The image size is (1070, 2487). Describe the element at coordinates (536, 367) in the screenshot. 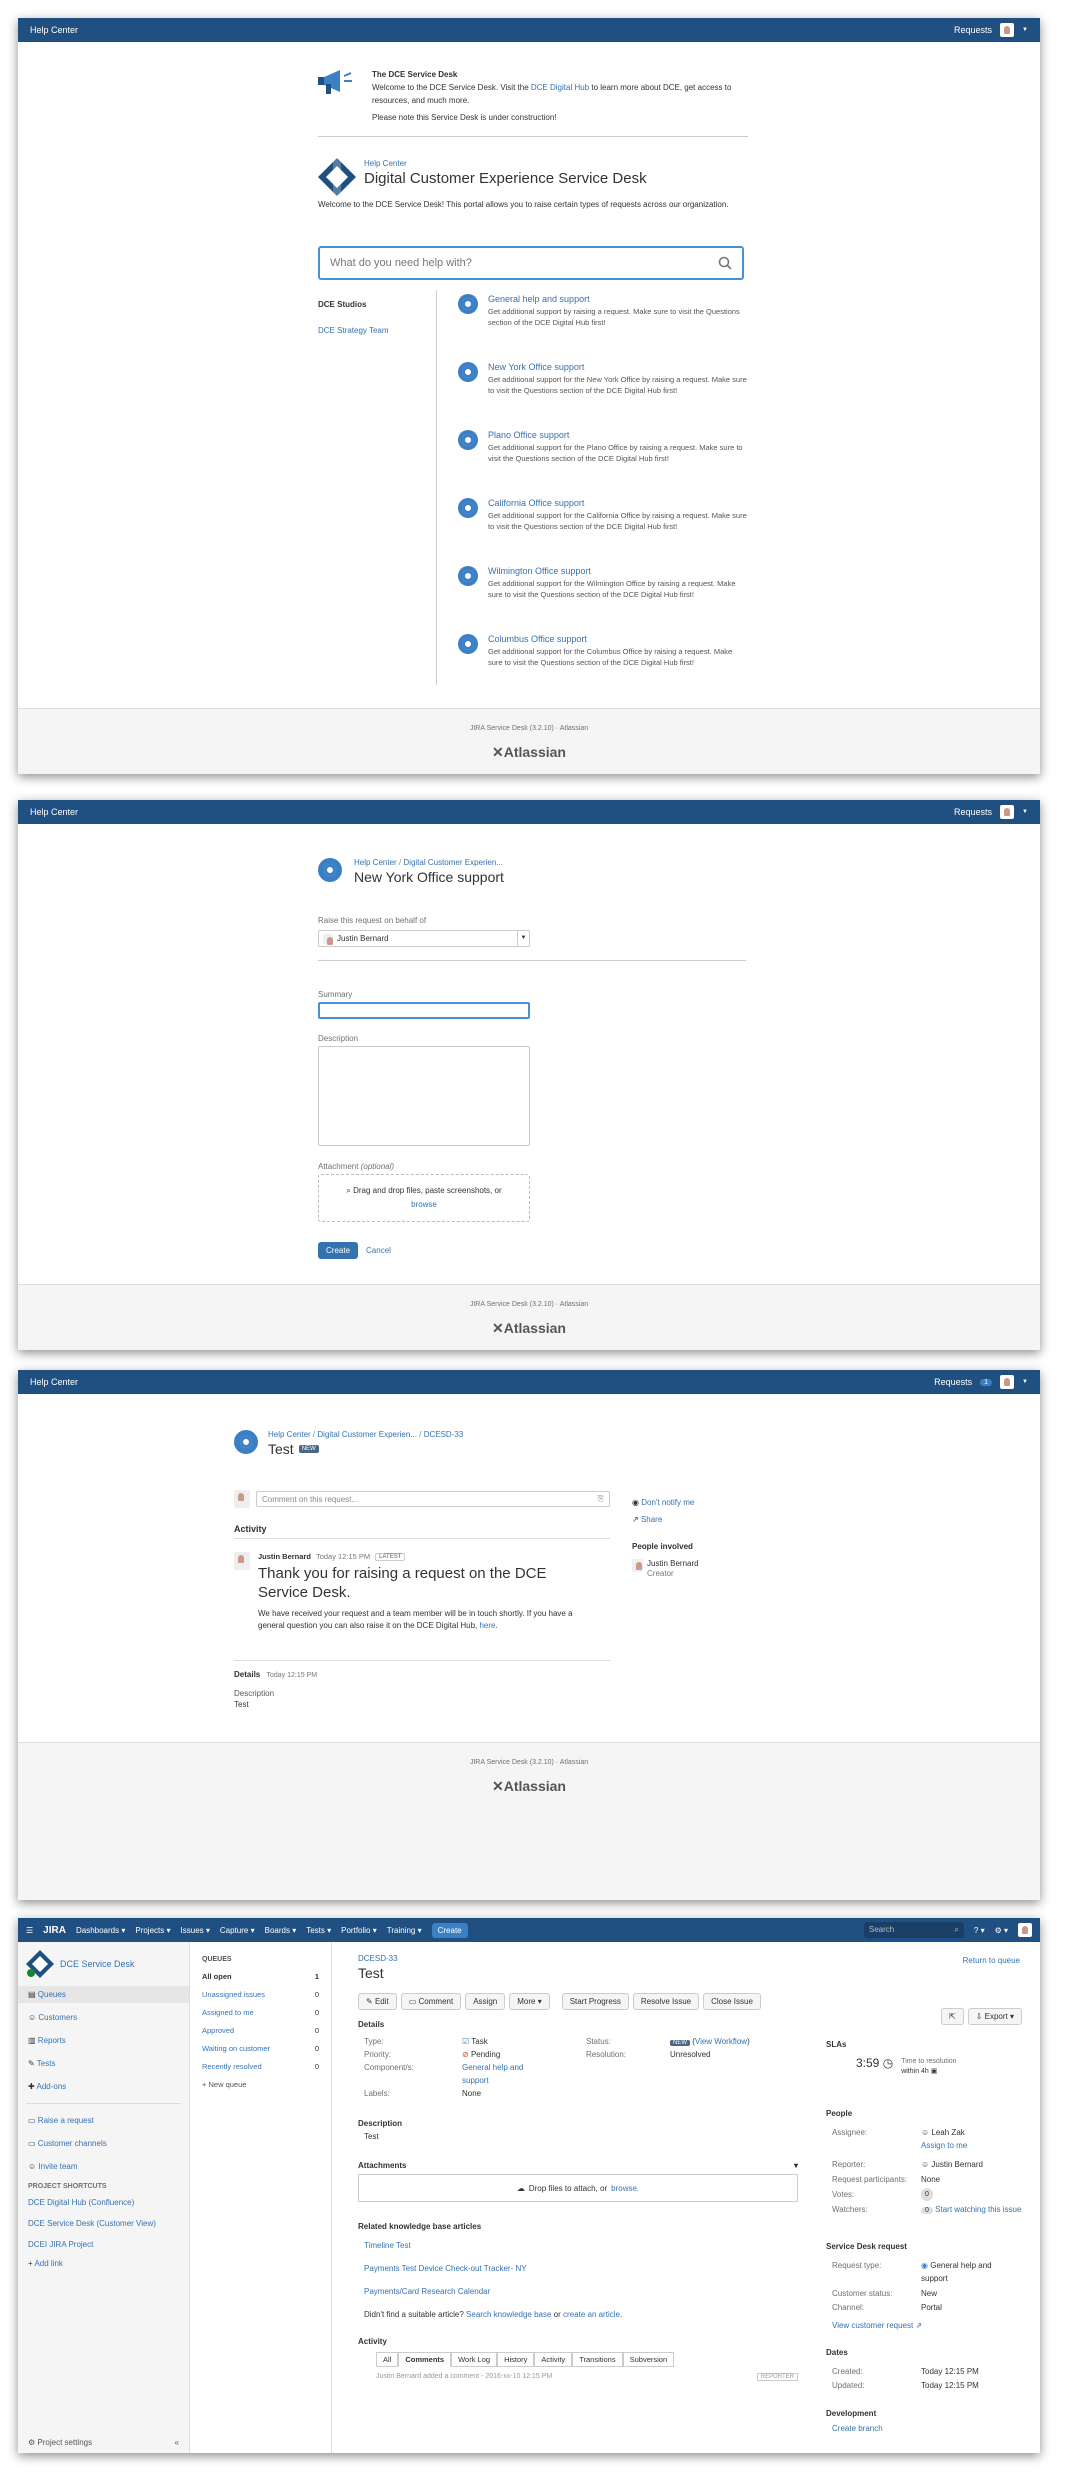

I see `request-type-name: New York Office support` at that location.